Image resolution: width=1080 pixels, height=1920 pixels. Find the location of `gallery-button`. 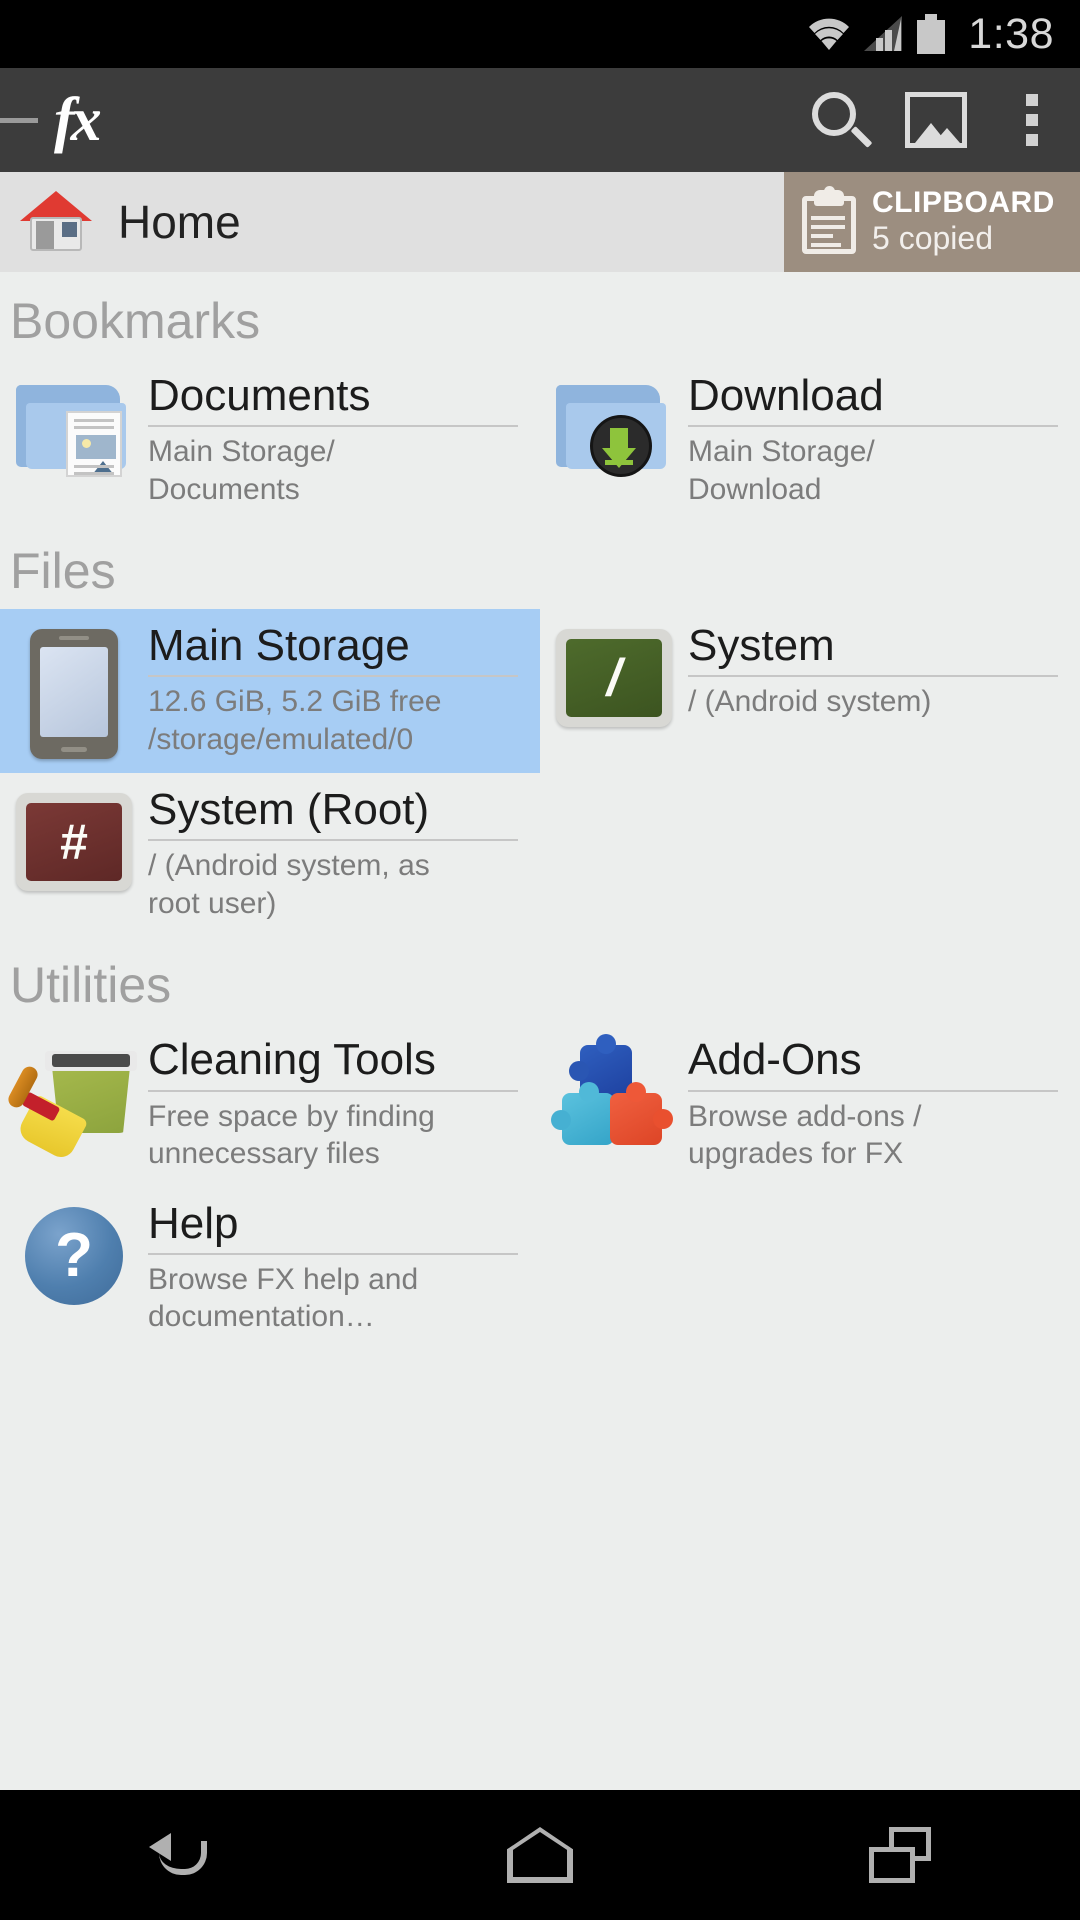

gallery-button is located at coordinates (936, 120).